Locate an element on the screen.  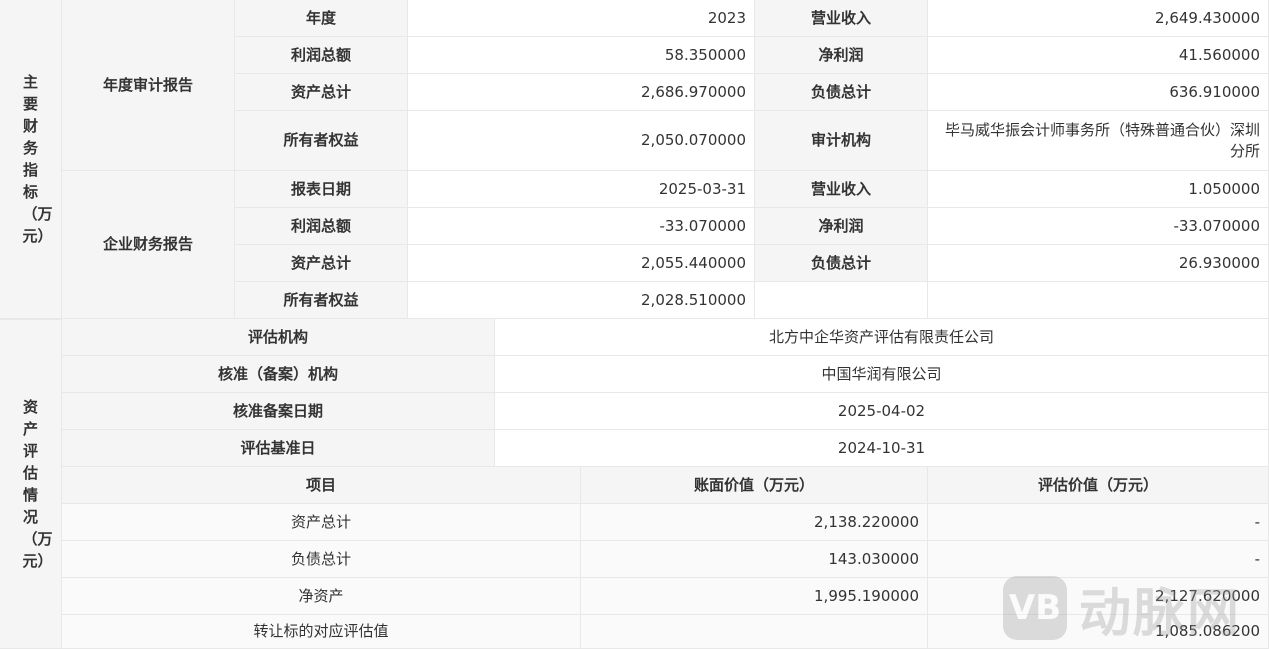
approve-date-value: 2025-04-02 is located at coordinates (882, 411).